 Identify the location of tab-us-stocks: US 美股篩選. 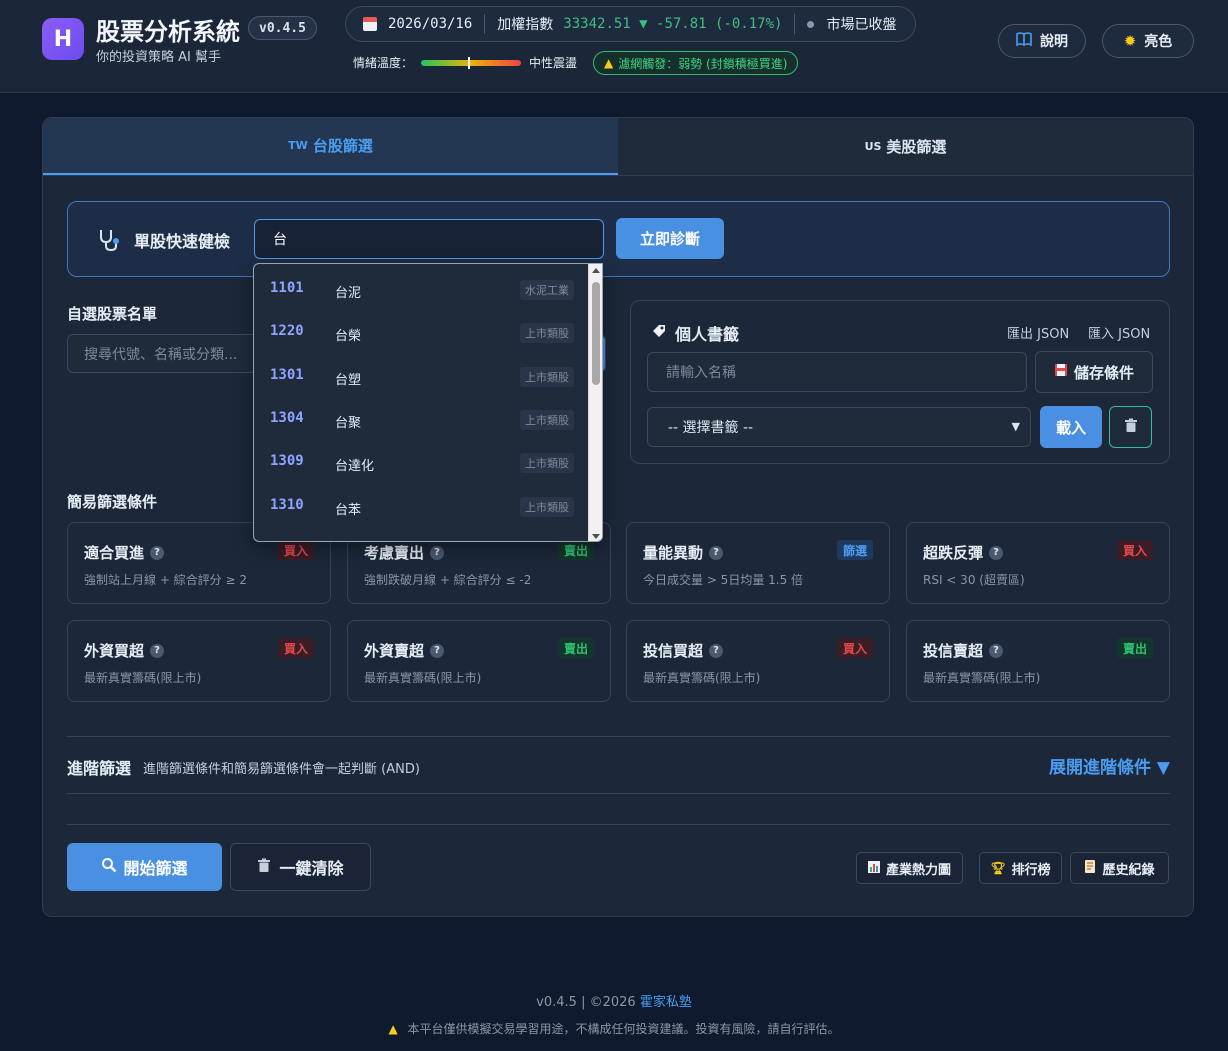
(905, 146).